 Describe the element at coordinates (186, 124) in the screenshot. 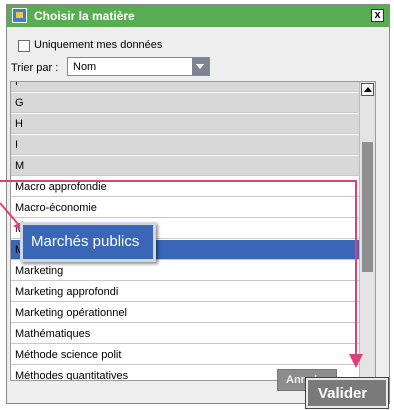

I see `list-group-header: H` at that location.